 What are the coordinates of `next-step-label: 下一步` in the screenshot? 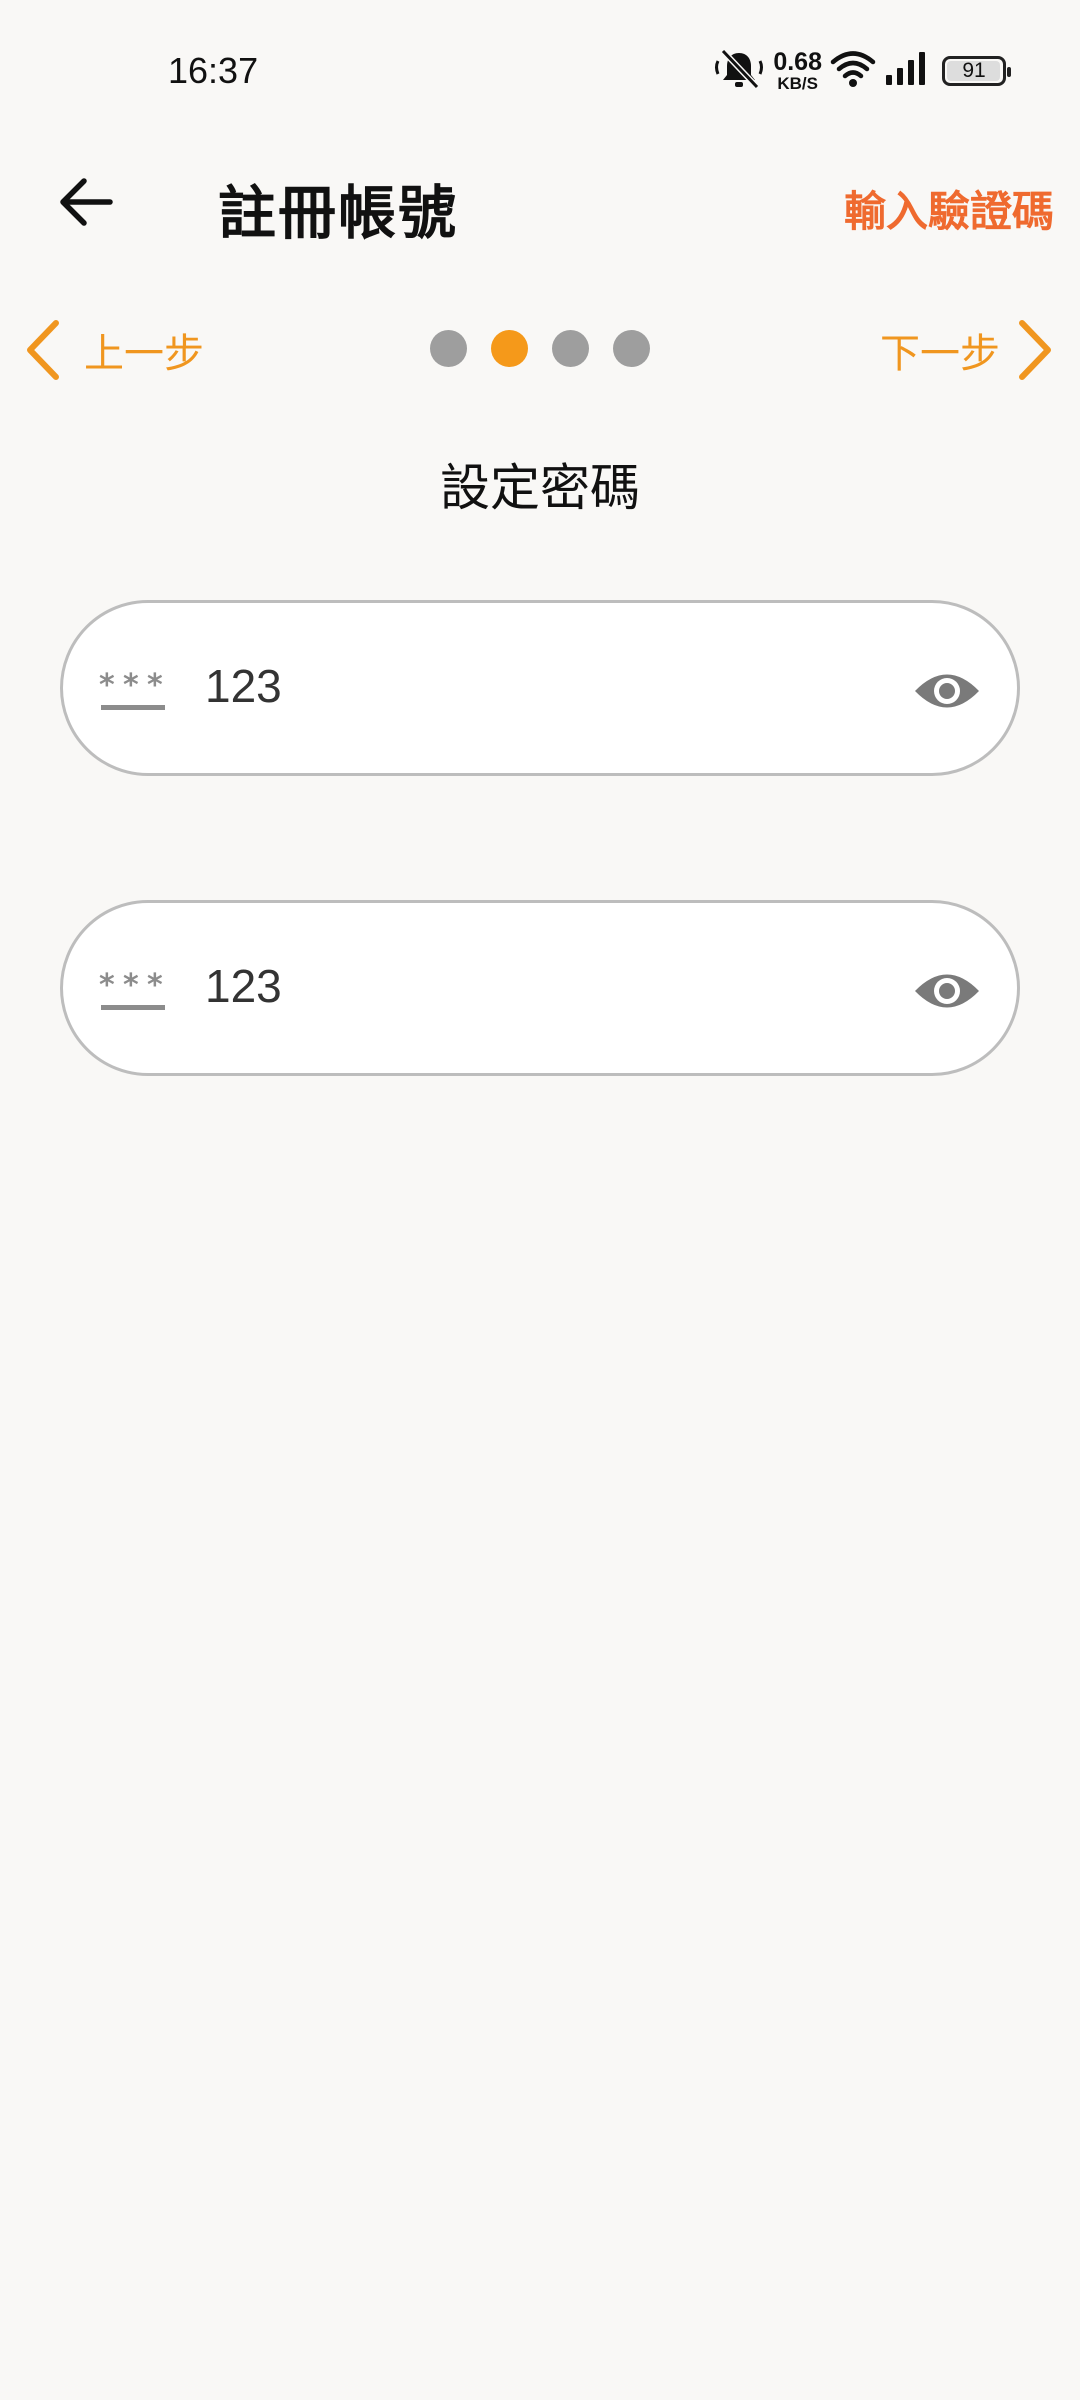 It's located at (940, 354).